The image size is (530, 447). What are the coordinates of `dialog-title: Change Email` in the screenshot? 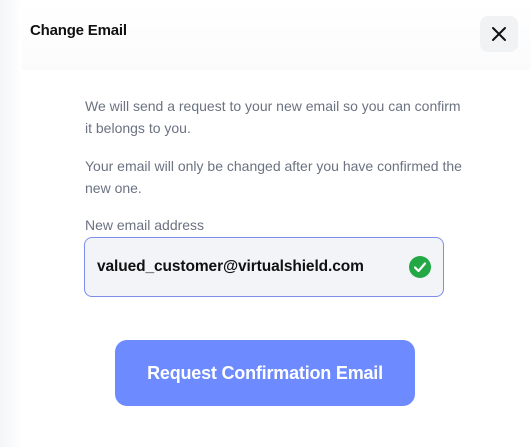 It's located at (78, 30).